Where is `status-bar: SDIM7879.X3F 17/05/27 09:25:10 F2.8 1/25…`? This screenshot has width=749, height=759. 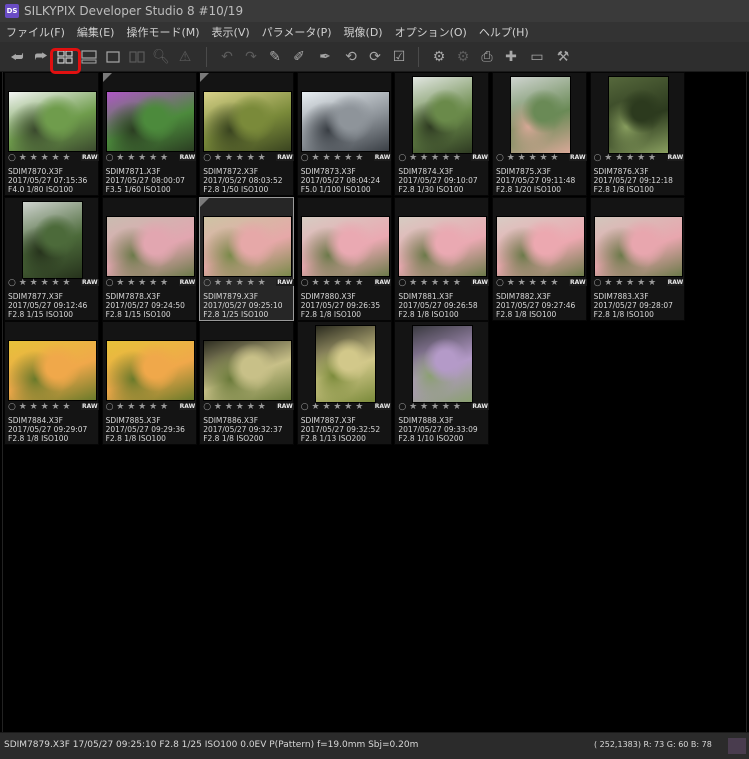
status-bar: SDIM7879.X3F 17/05/27 09:25:10 F2.8 1/25… is located at coordinates (374, 745).